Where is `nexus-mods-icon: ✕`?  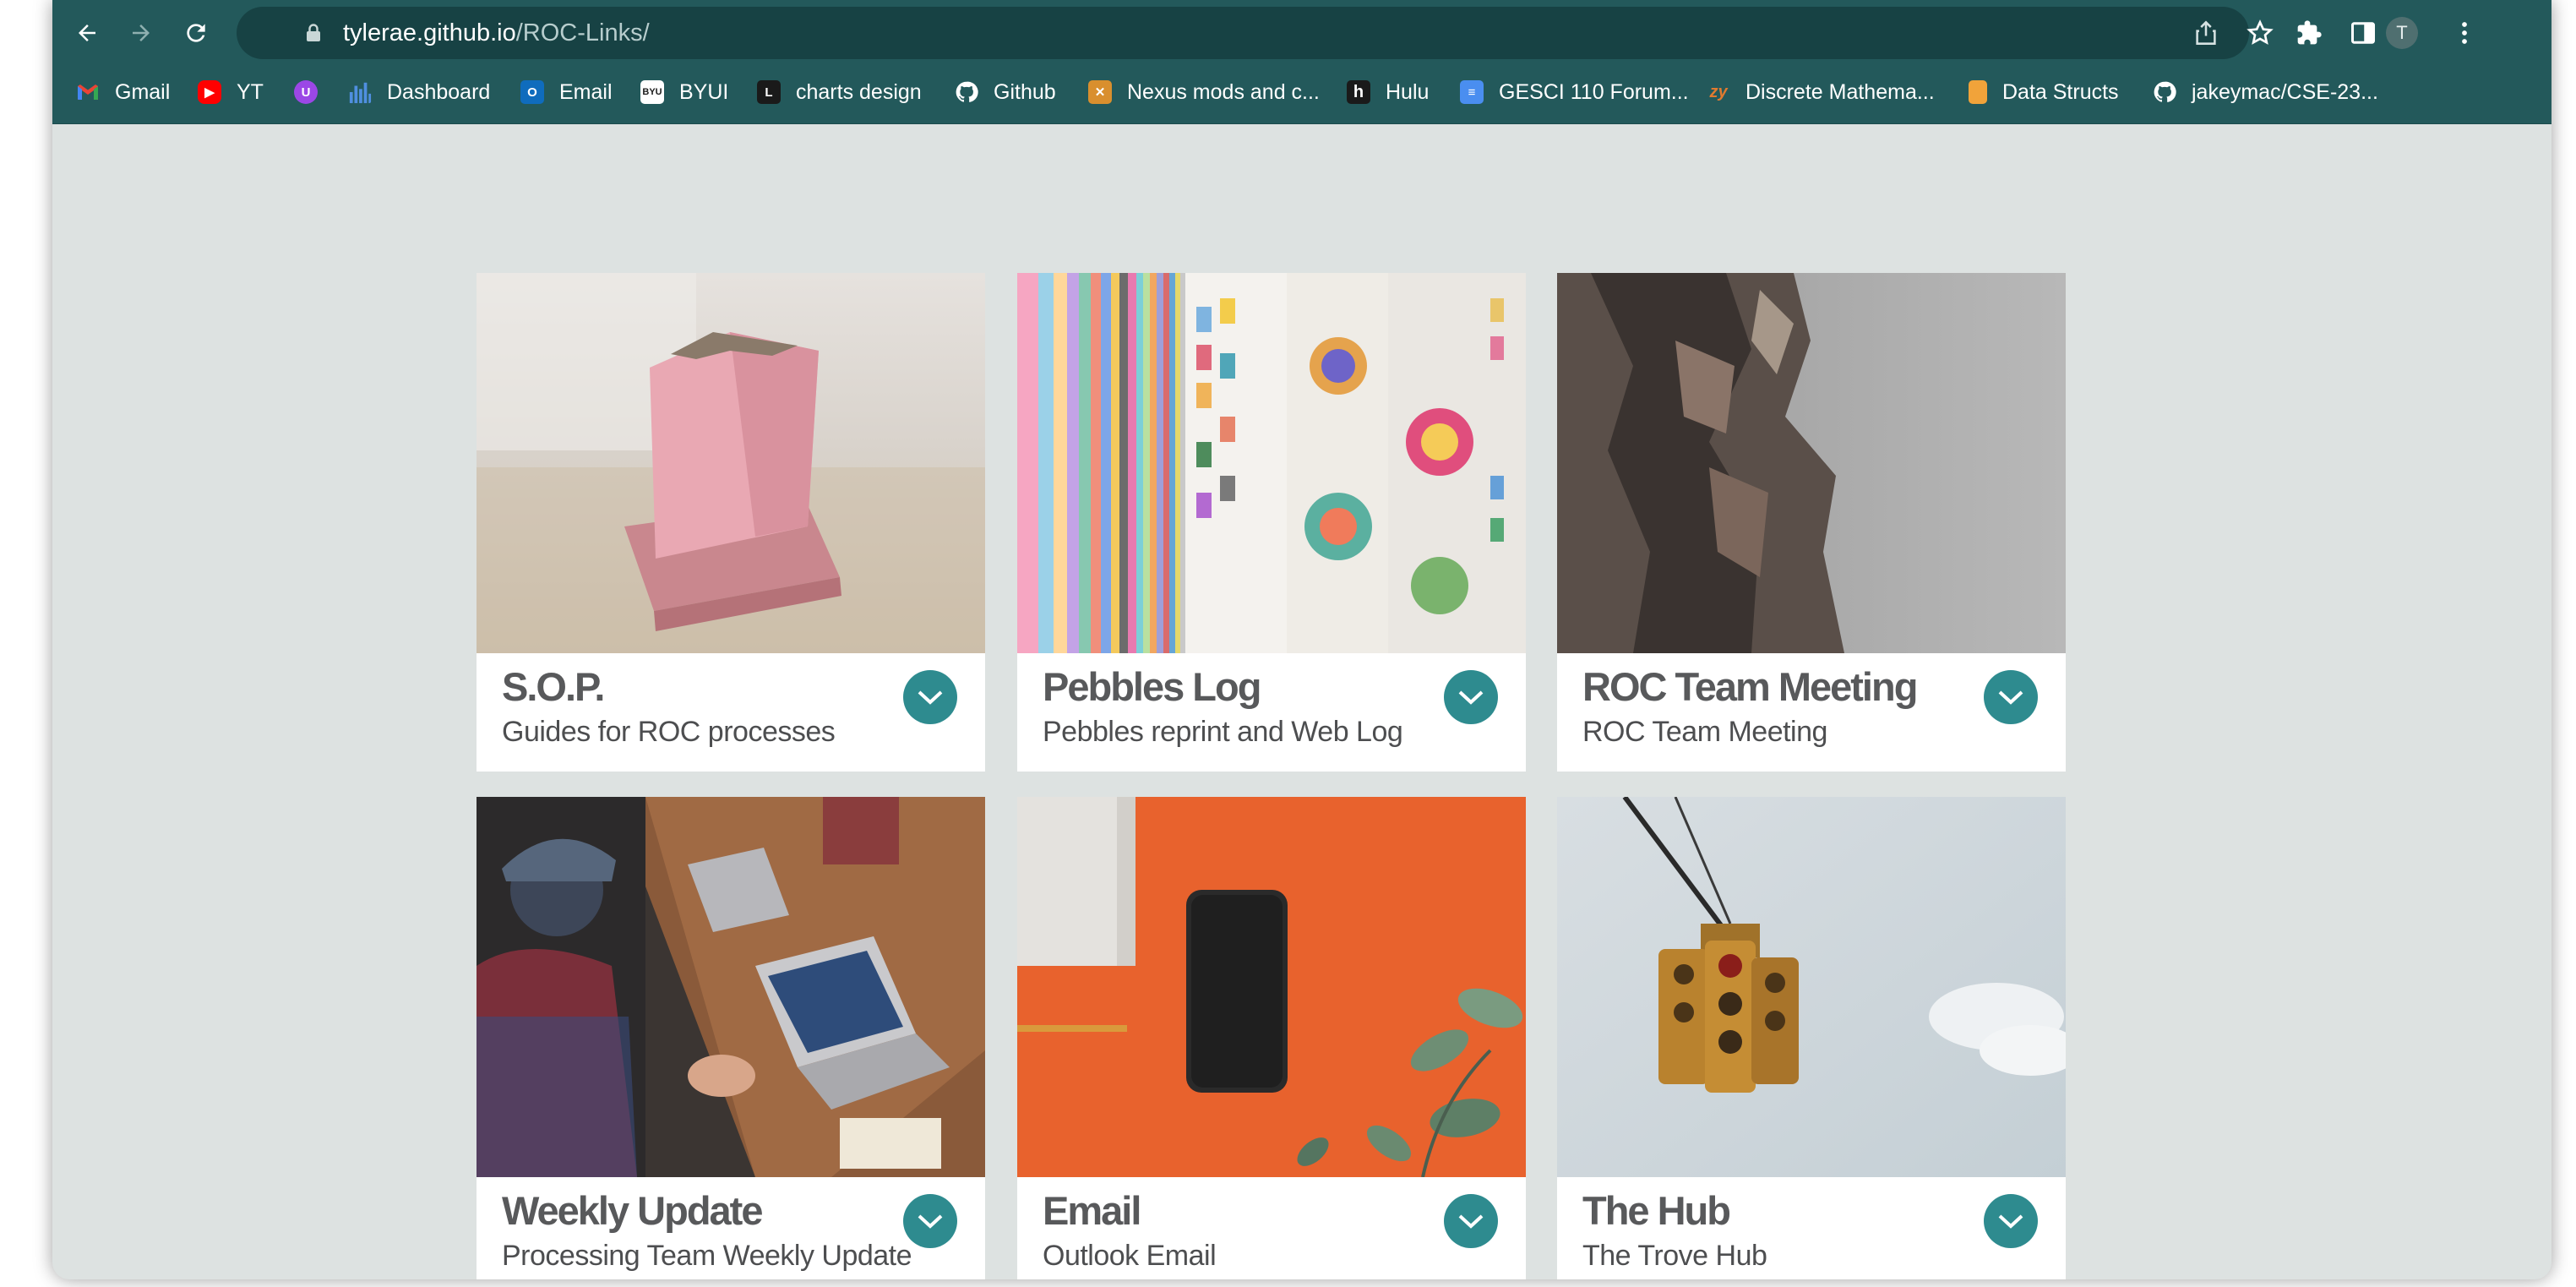 nexus-mods-icon: ✕ is located at coordinates (1100, 92).